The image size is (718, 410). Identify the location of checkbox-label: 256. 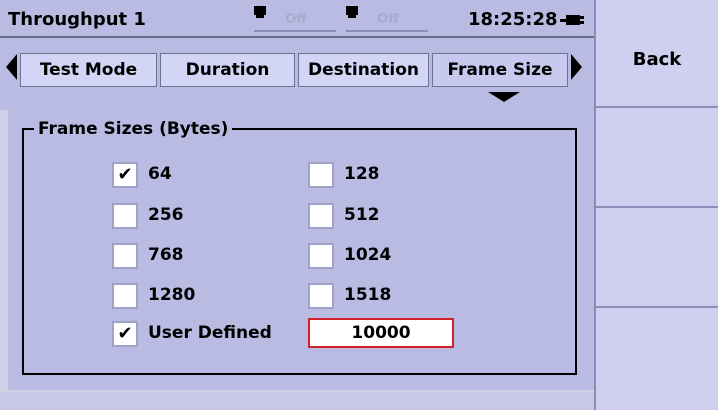
(166, 215).